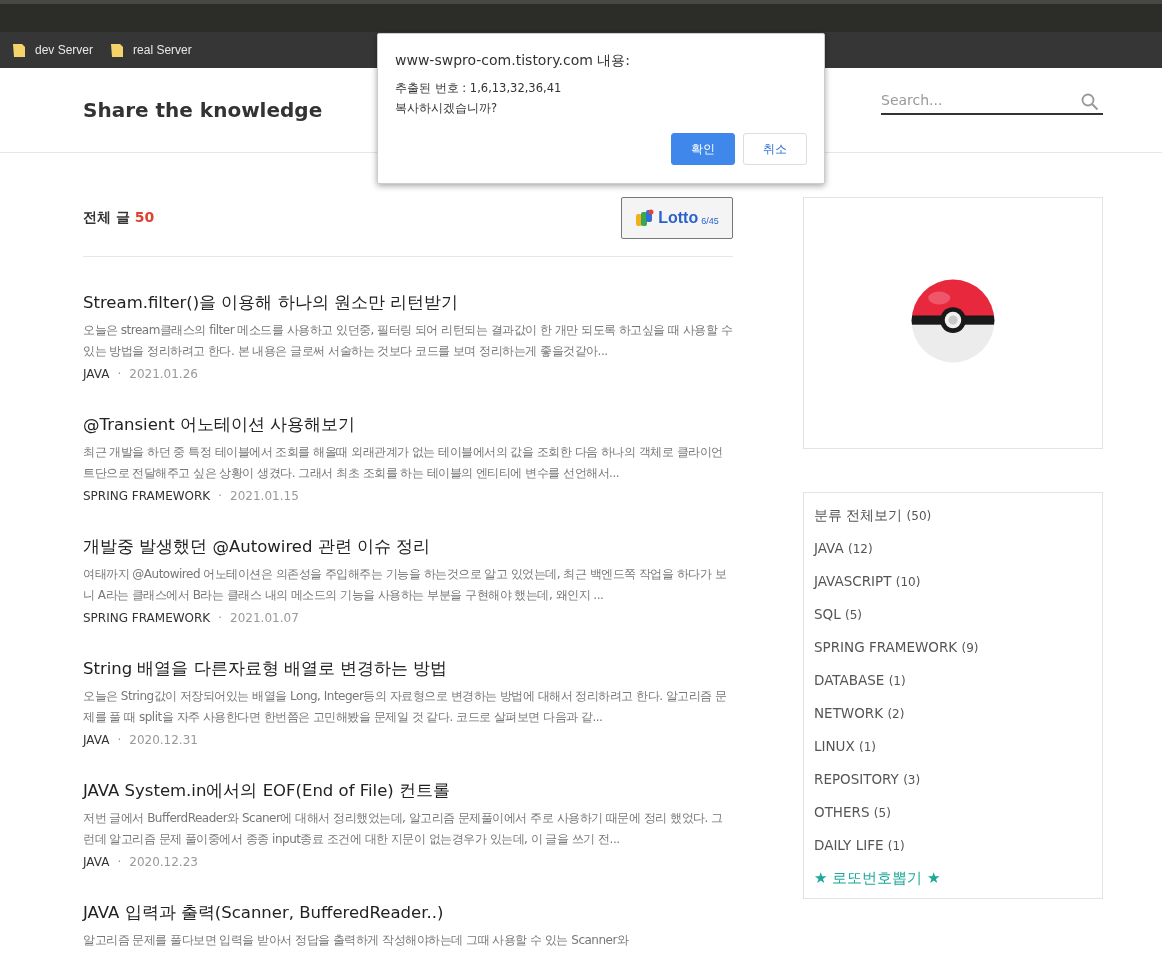  What do you see at coordinates (953, 783) in the screenshot?
I see `category-item: REPOSITORY (3)` at bounding box center [953, 783].